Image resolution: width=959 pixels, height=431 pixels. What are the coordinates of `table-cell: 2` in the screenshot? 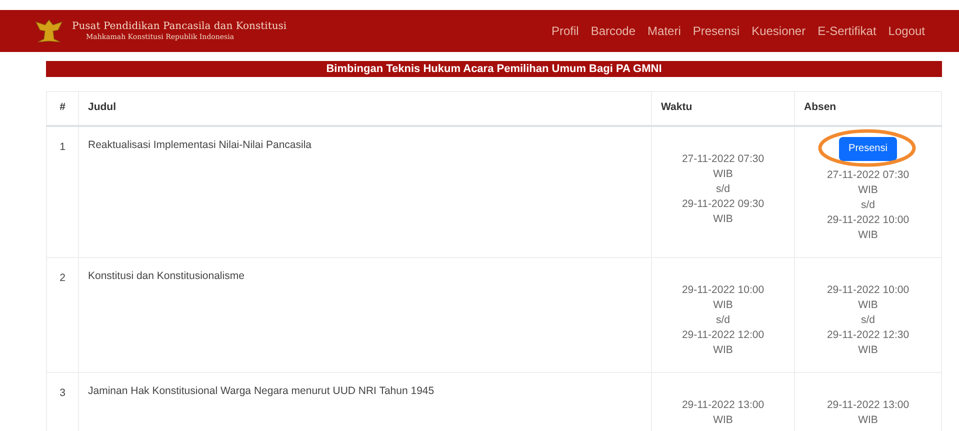 It's located at (62, 314).